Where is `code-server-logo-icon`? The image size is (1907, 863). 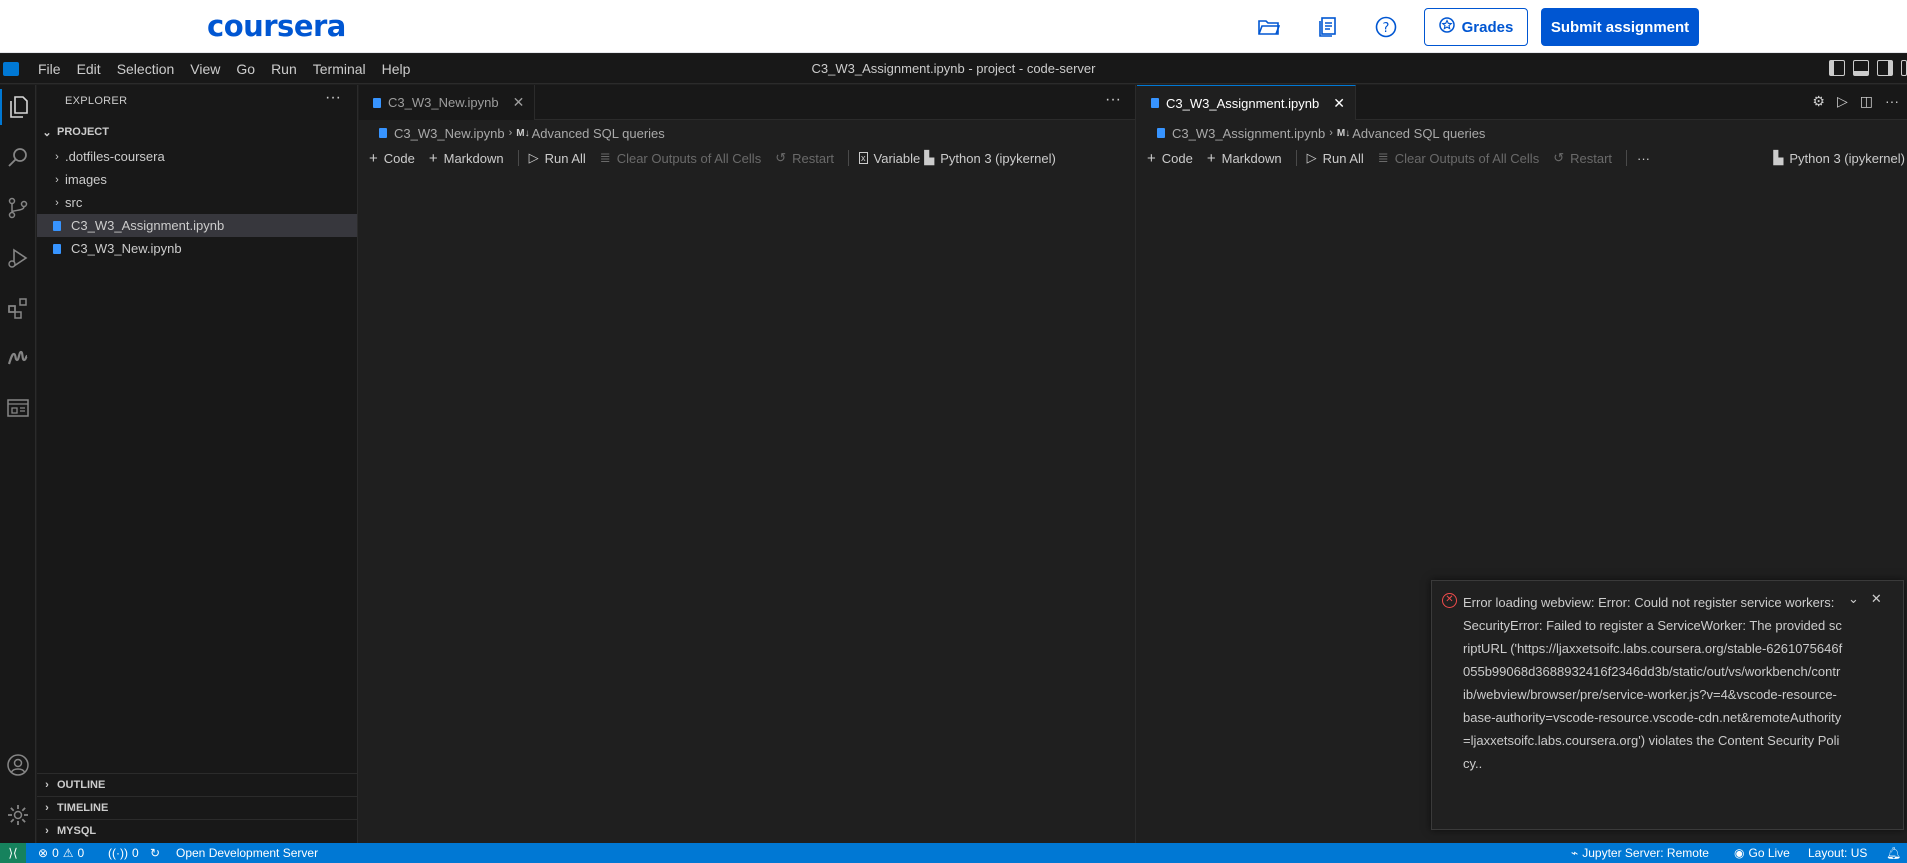 code-server-logo-icon is located at coordinates (11, 69).